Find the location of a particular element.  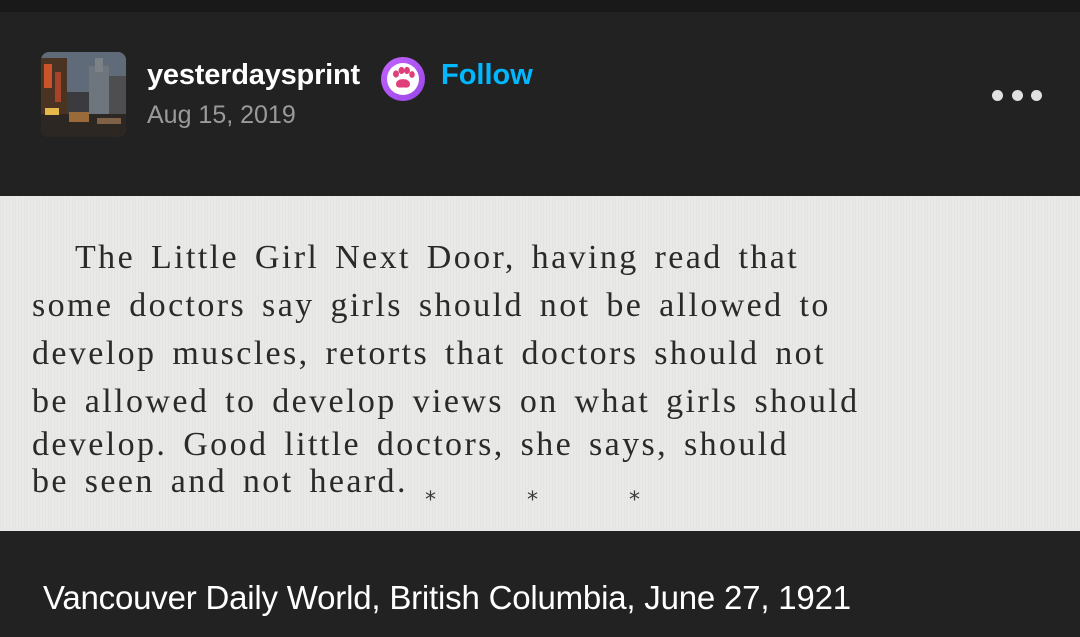

username: yesterdaysprint is located at coordinates (253, 75).